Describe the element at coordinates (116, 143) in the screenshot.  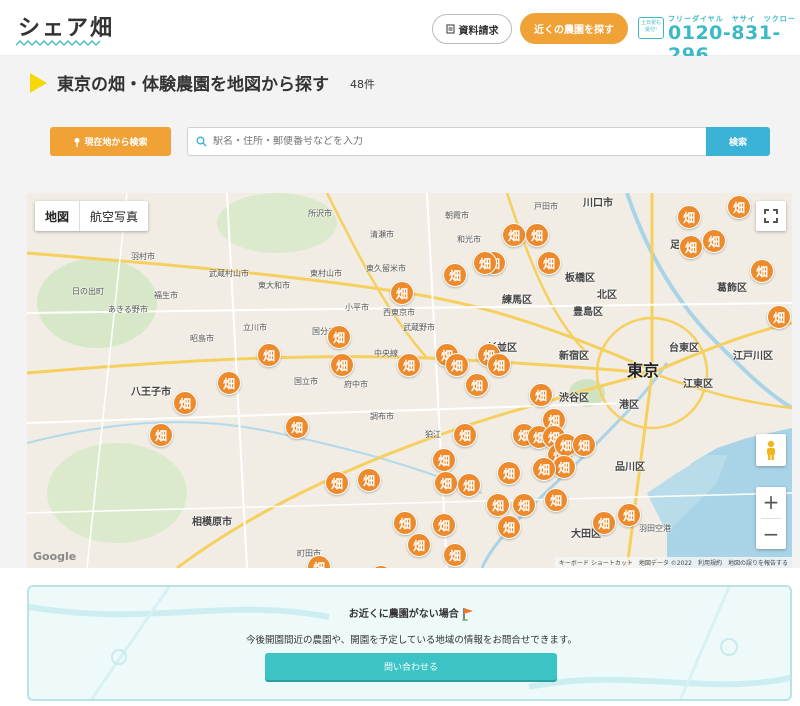
I see `current-location-label: 現在地から検索` at that location.